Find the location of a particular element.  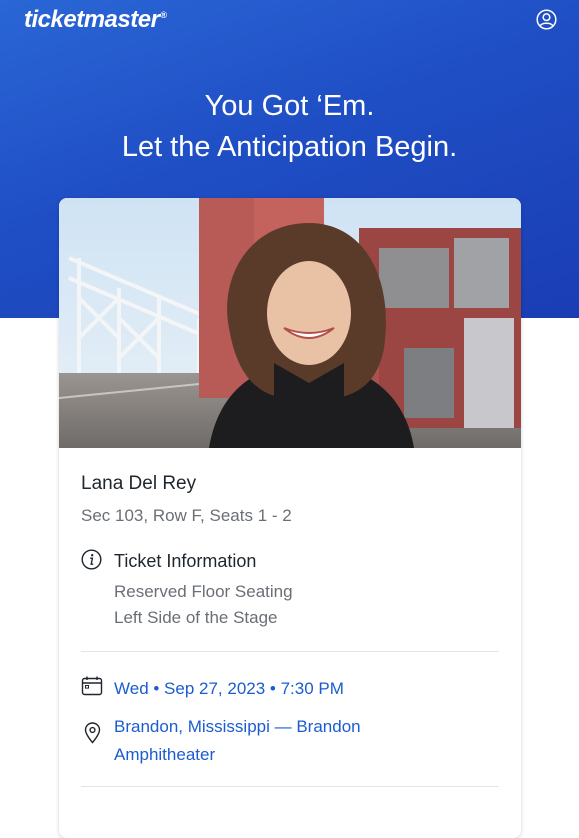

account-icon is located at coordinates (546, 19).